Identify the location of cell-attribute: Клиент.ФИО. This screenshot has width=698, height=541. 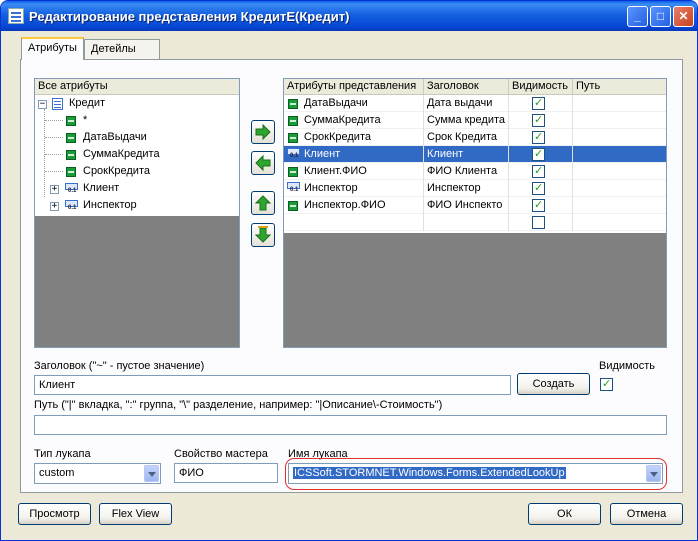
(354, 171).